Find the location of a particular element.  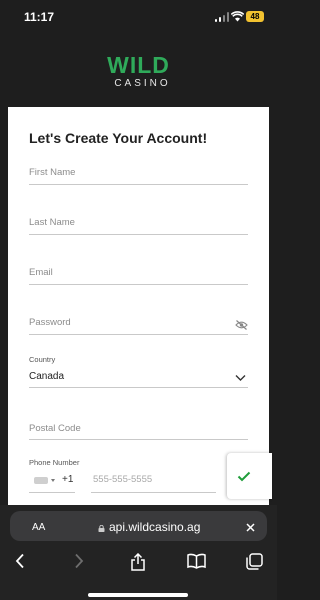

home-indicator is located at coordinates (138, 595).